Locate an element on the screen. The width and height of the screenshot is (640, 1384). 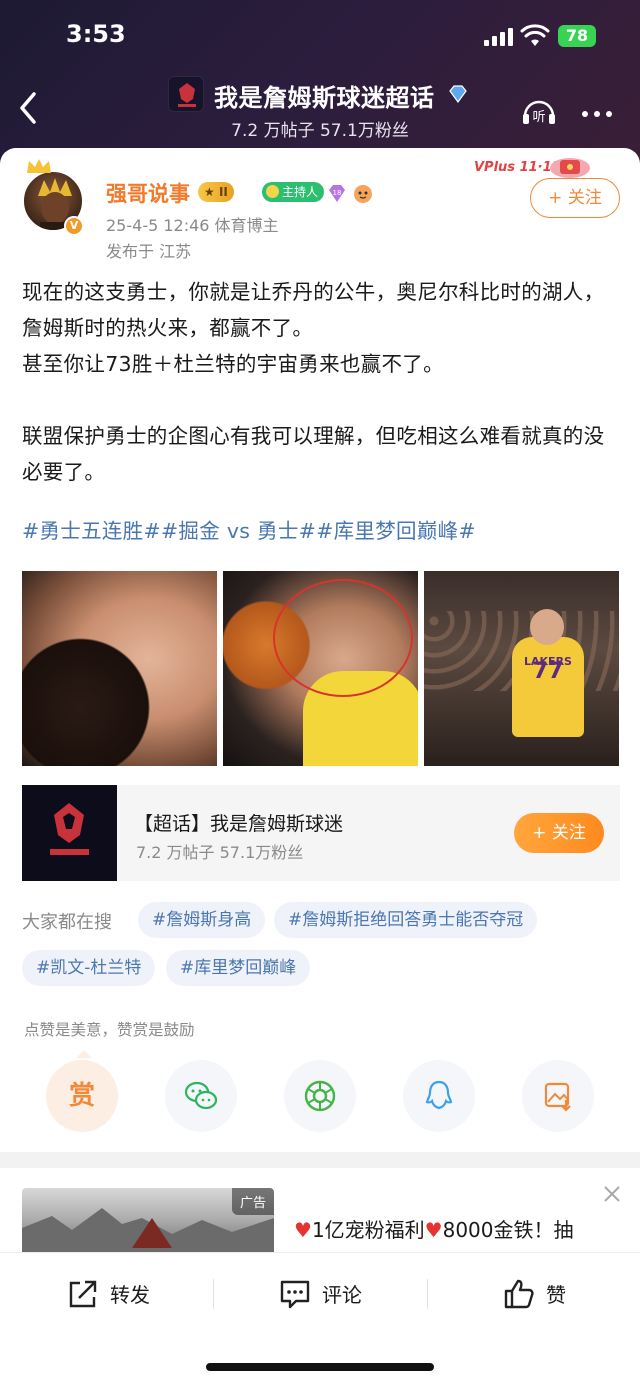
photo-3-player: LAKERS 77 is located at coordinates (548, 687).